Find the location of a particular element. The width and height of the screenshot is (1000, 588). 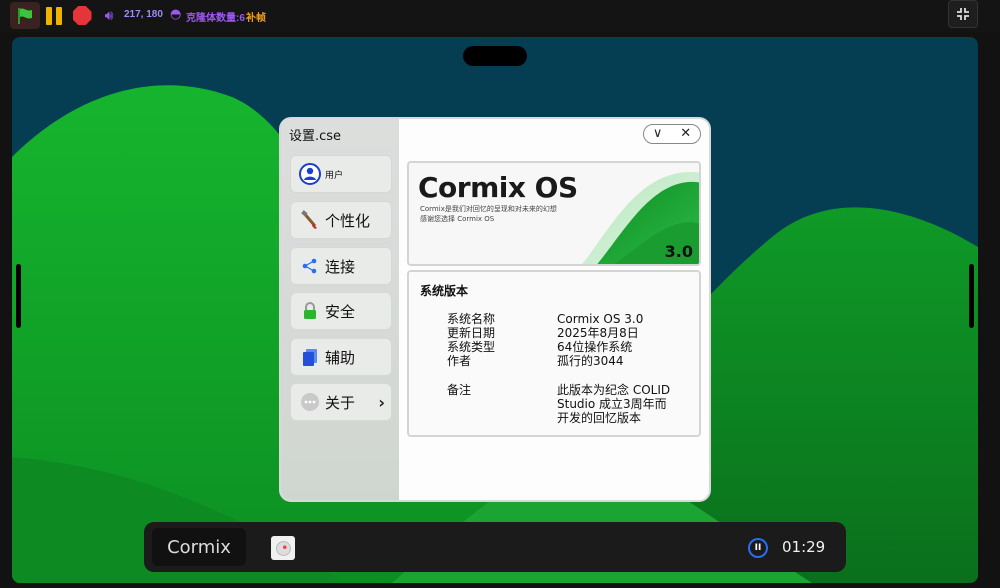

nav-item-security: 安全 is located at coordinates (341, 311).